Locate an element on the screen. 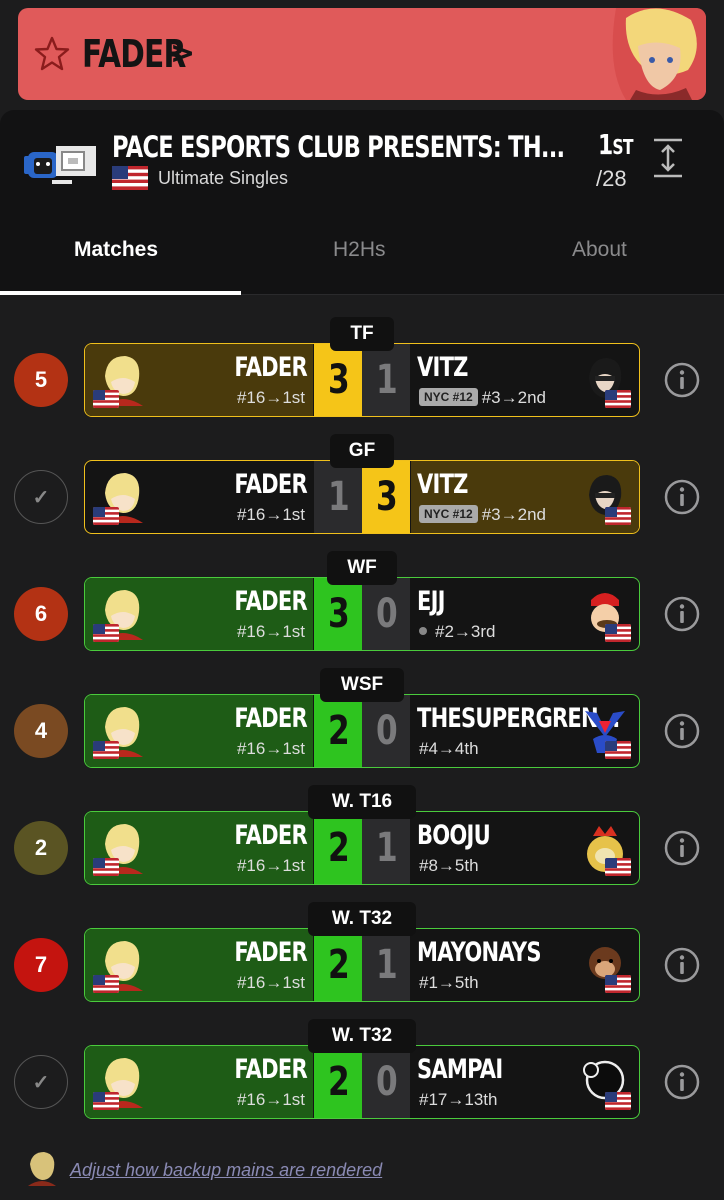 This screenshot has width=724, height=1200. match-card: FADER #16→1st 1 3 VITZ NYC #12 #3→2nd is located at coordinates (362, 497).